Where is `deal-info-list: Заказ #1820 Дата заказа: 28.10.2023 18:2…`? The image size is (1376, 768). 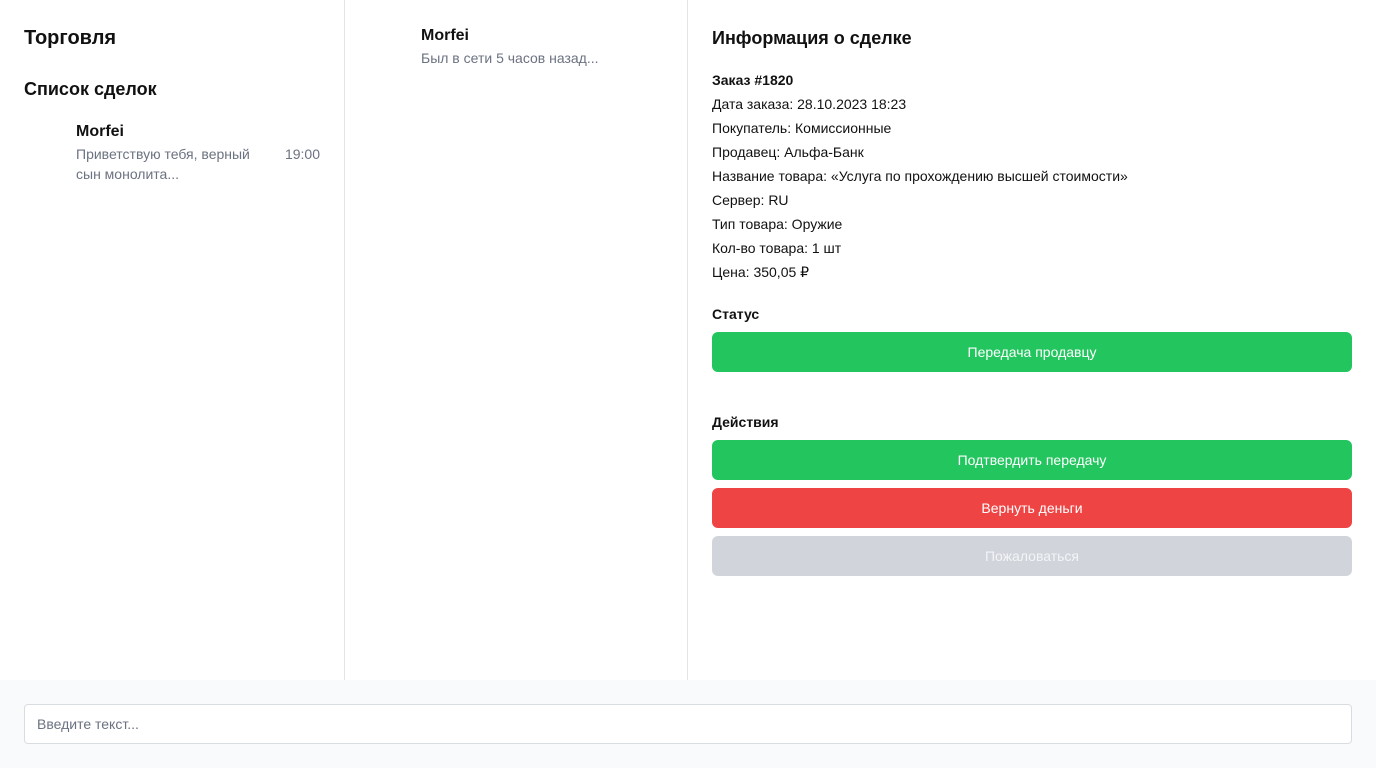 deal-info-list: Заказ #1820 Дата заказа: 28.10.2023 18:2… is located at coordinates (1032, 176).